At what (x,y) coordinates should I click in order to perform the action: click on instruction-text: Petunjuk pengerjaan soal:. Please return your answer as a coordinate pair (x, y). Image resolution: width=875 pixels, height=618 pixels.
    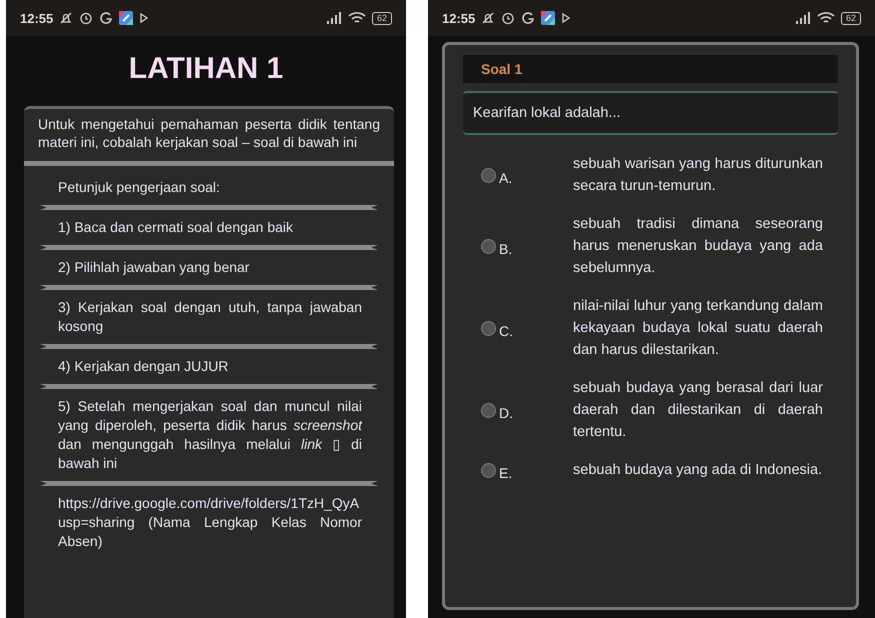
    Looking at the image, I should click on (139, 187).